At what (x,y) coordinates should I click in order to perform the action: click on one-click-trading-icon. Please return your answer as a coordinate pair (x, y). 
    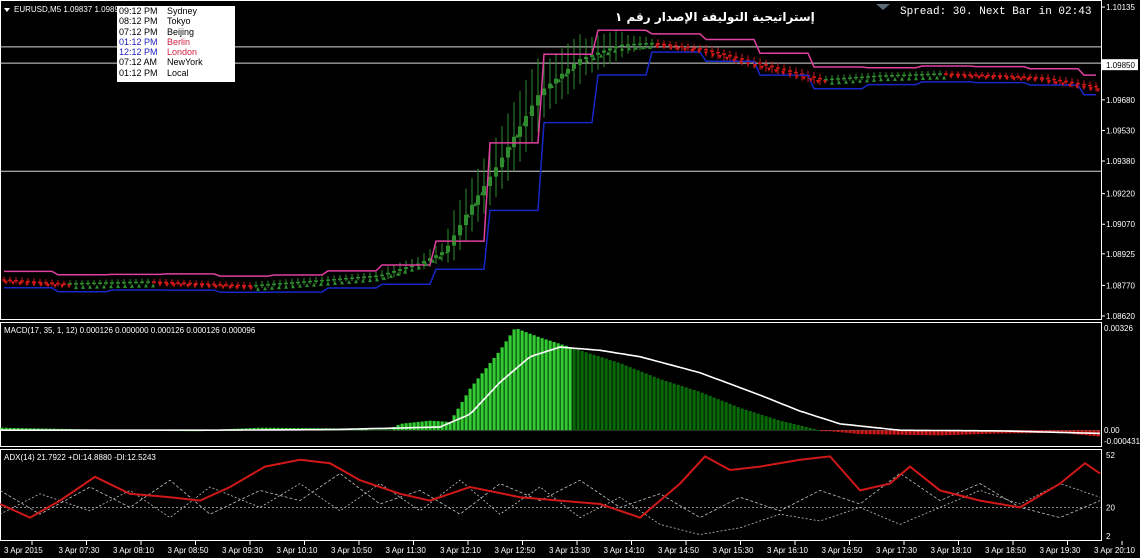
    Looking at the image, I should click on (883, 7).